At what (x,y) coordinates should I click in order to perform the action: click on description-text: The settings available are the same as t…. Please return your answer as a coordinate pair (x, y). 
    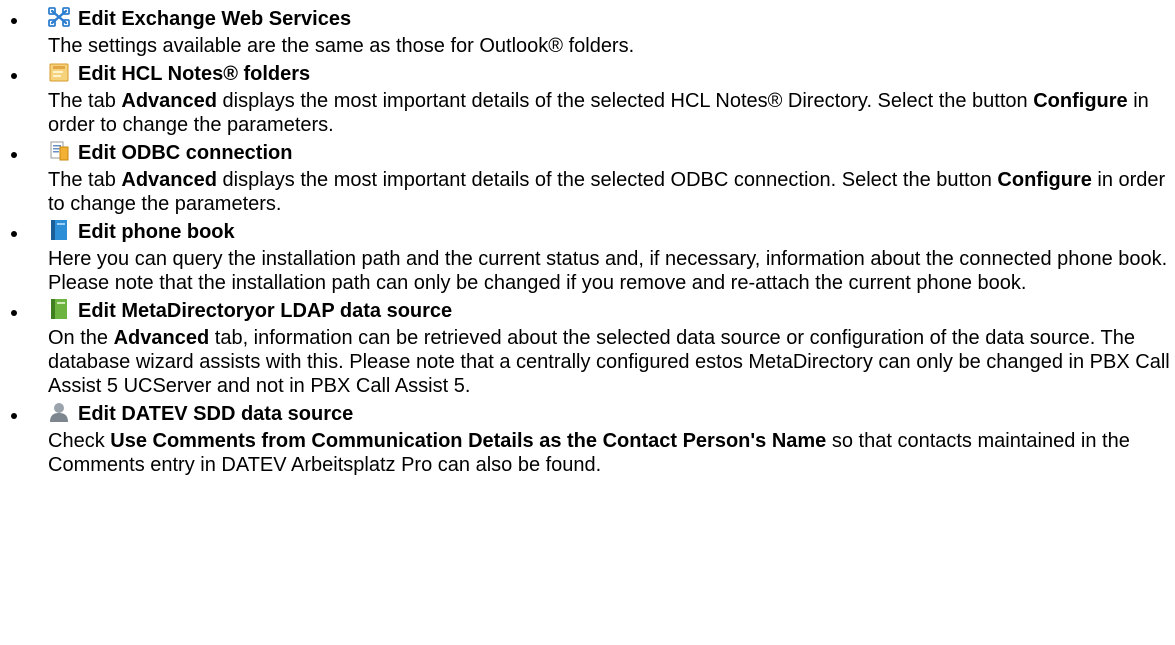
    Looking at the image, I should click on (341, 46).